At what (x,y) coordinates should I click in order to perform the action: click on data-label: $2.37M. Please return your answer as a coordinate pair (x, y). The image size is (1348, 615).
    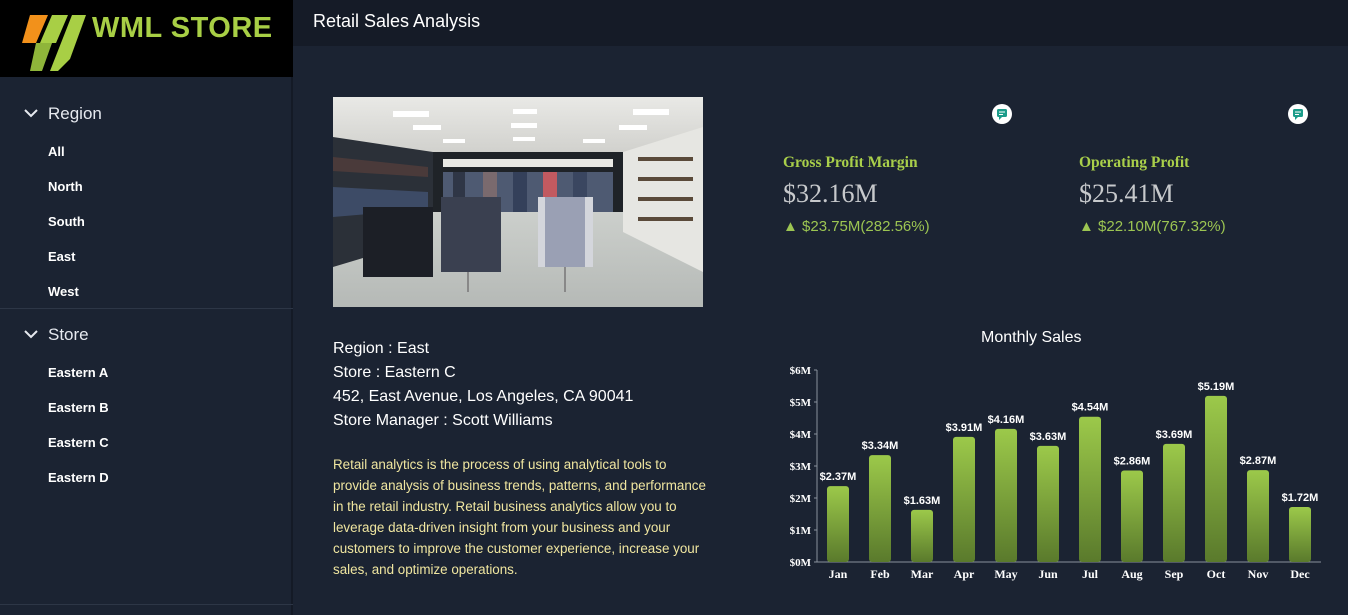
    Looking at the image, I should click on (838, 477).